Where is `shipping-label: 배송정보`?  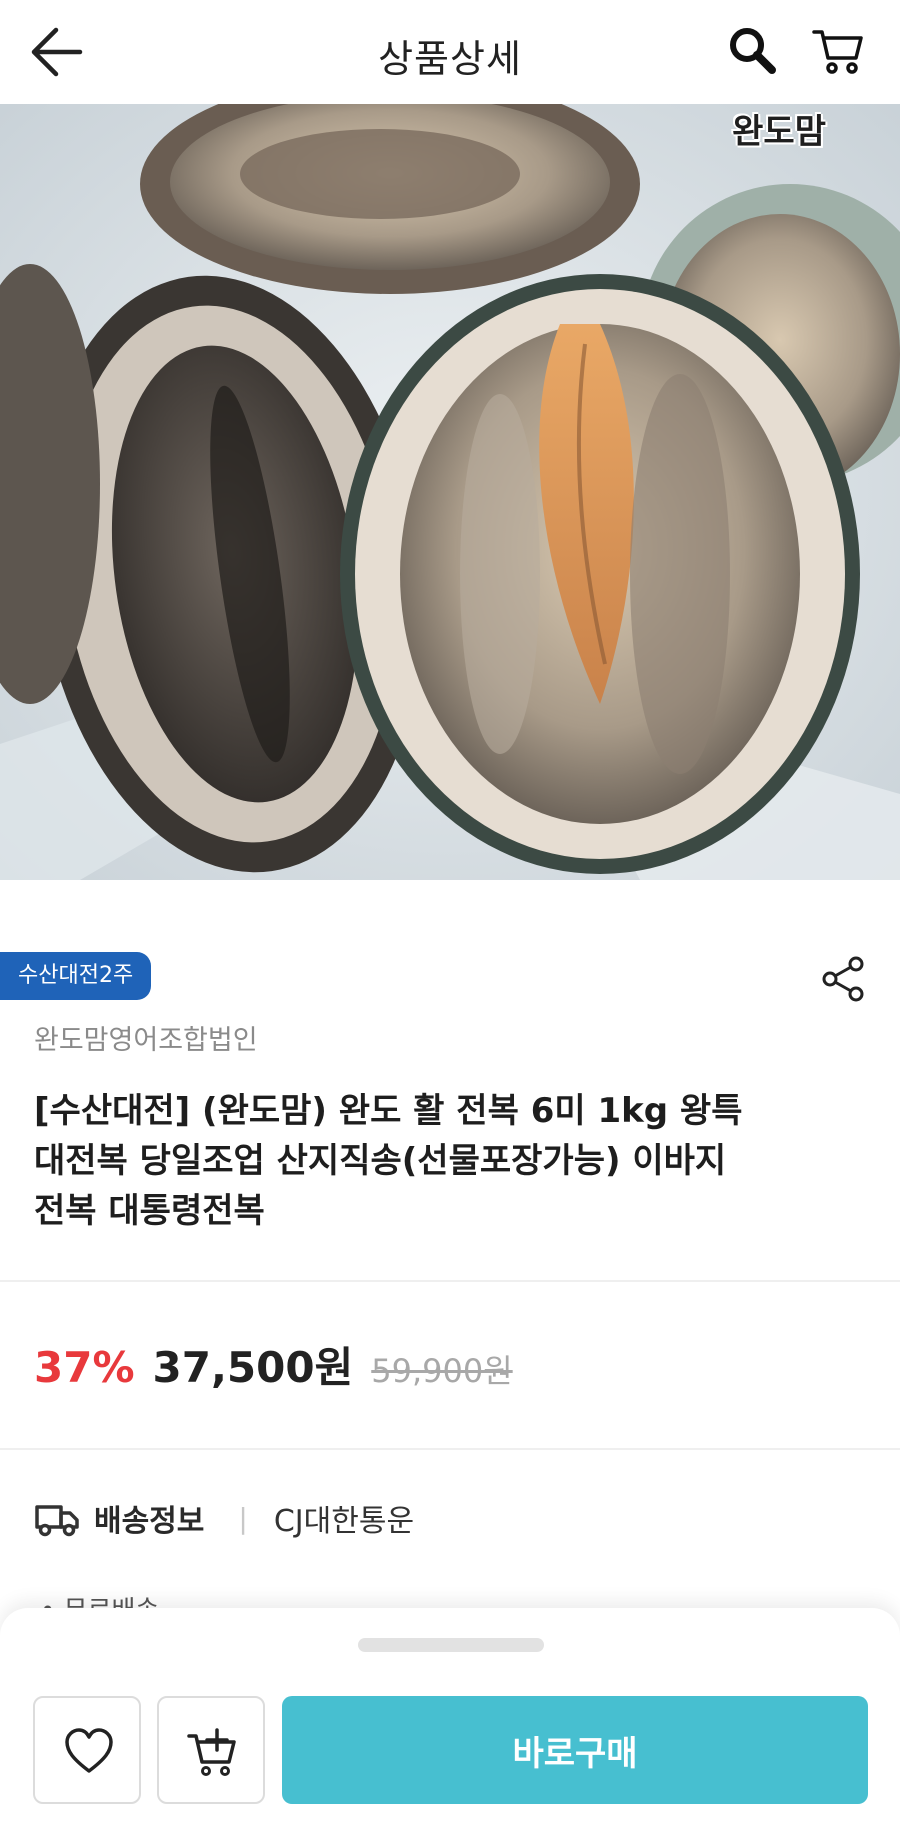 shipping-label: 배송정보 is located at coordinates (149, 1521).